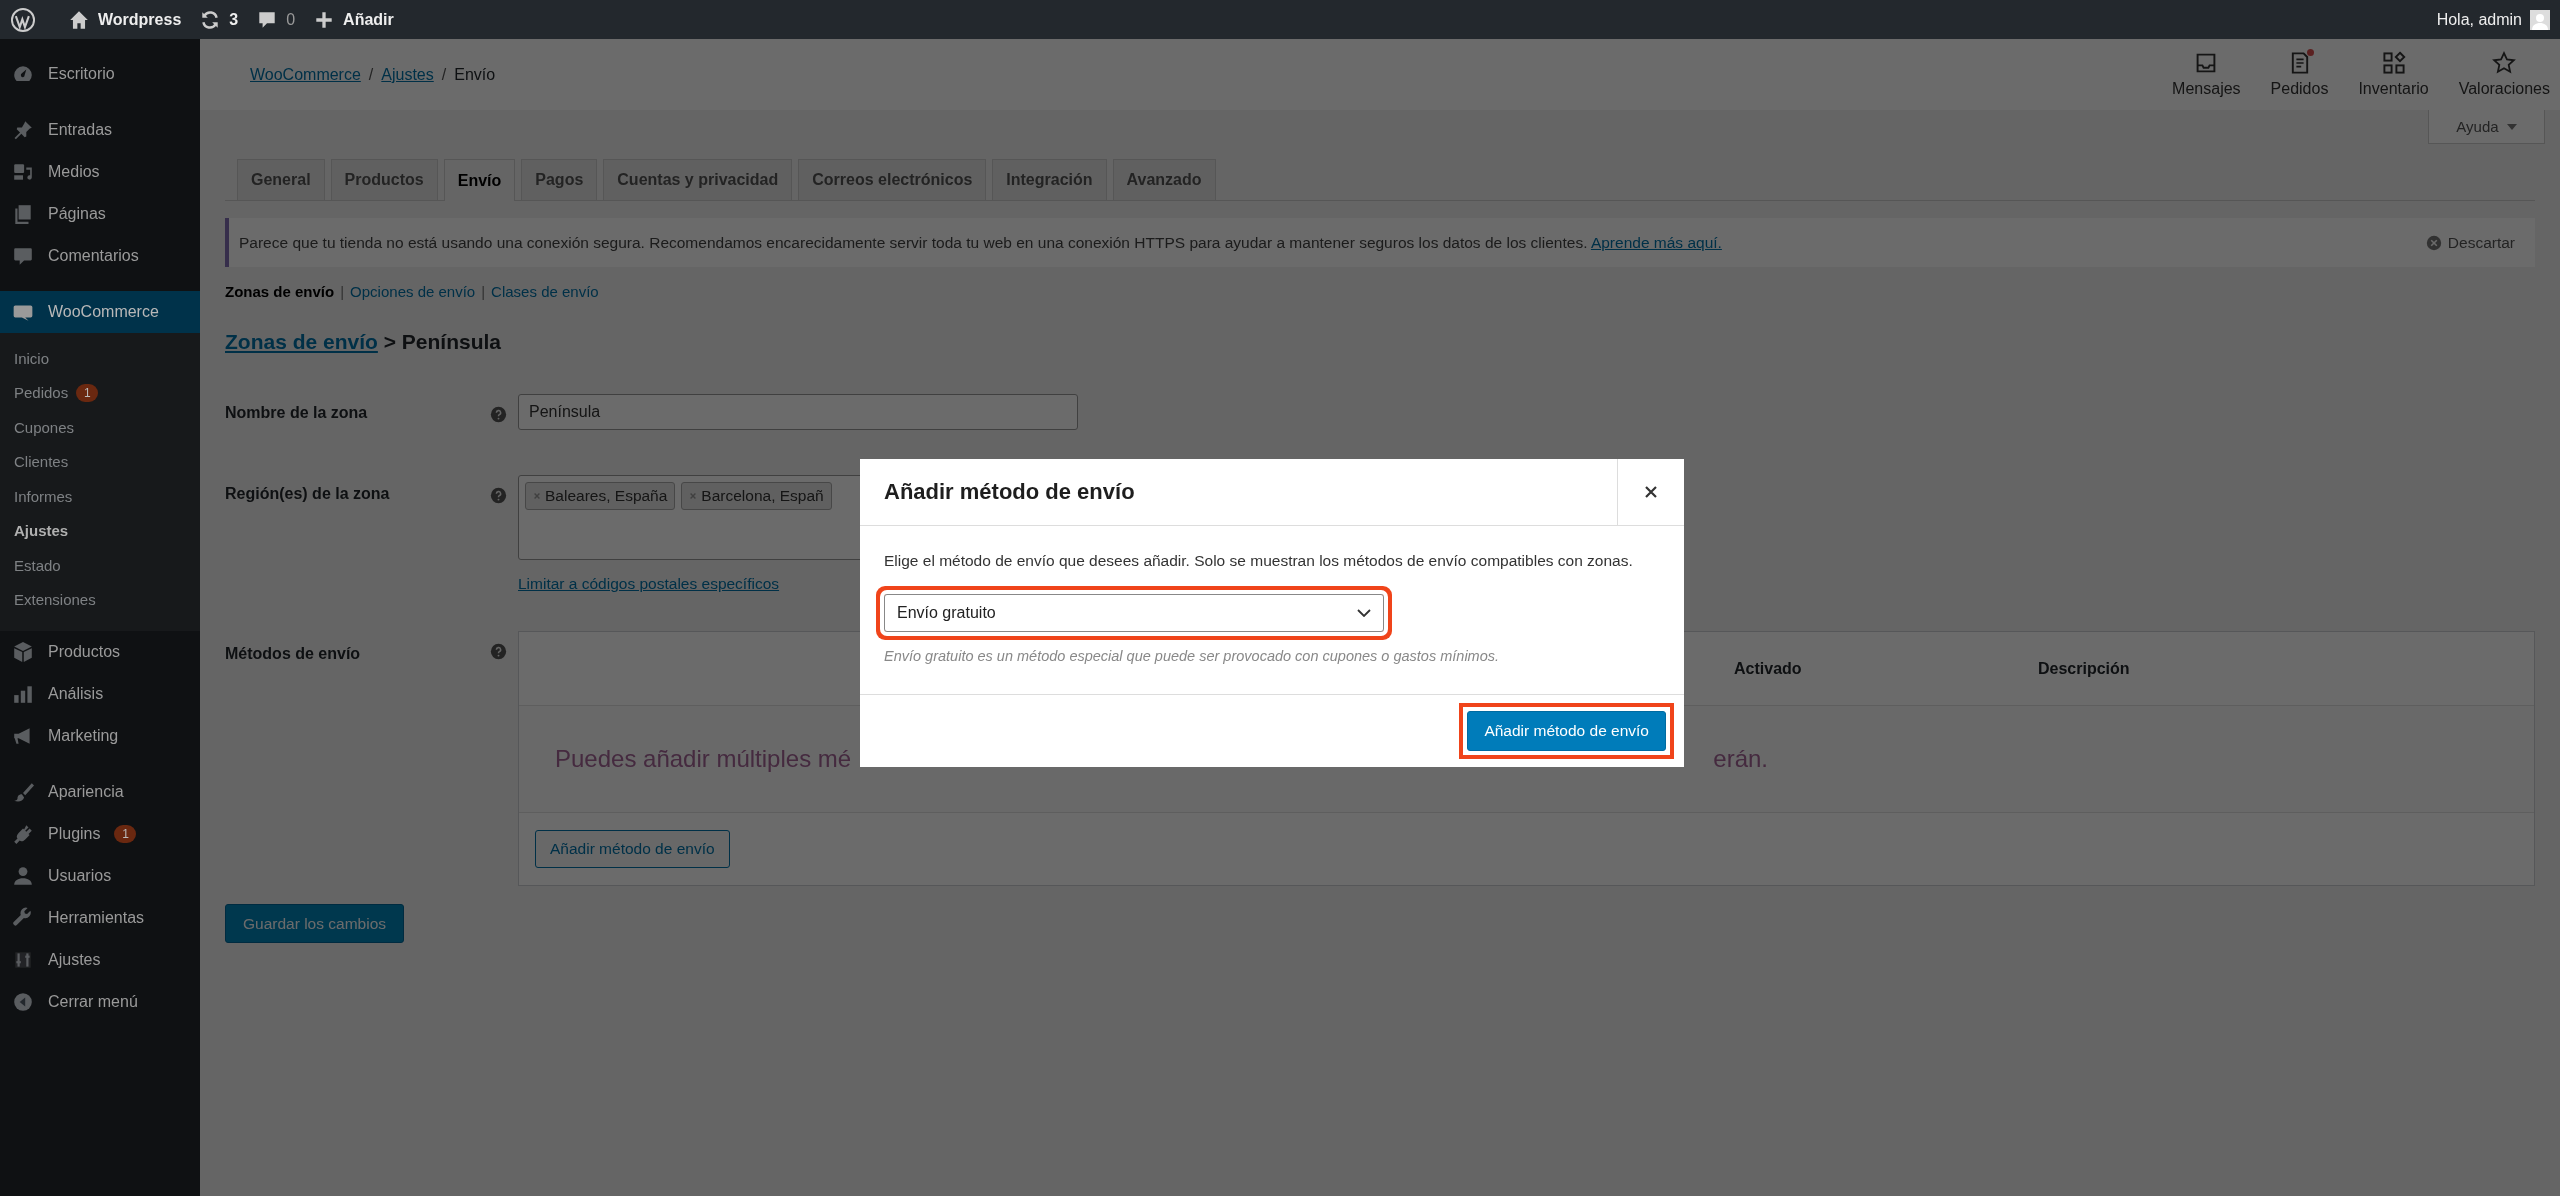 The width and height of the screenshot is (2560, 1196). I want to click on comment-icon, so click(23, 256).